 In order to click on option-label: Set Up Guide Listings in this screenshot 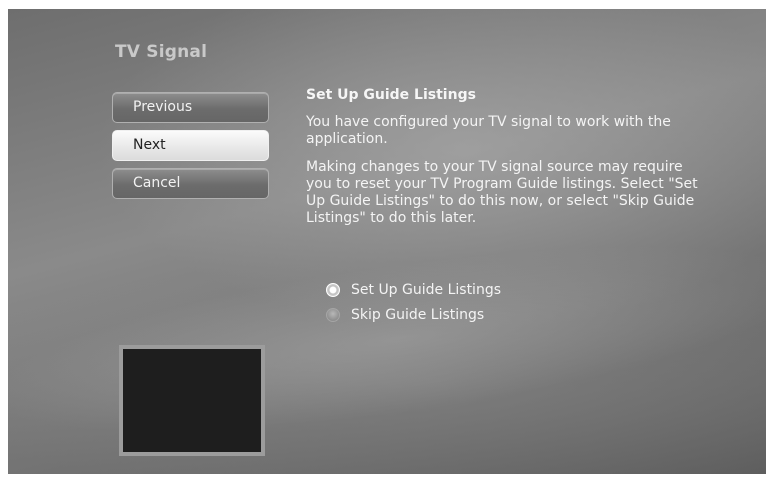, I will do `click(426, 289)`.